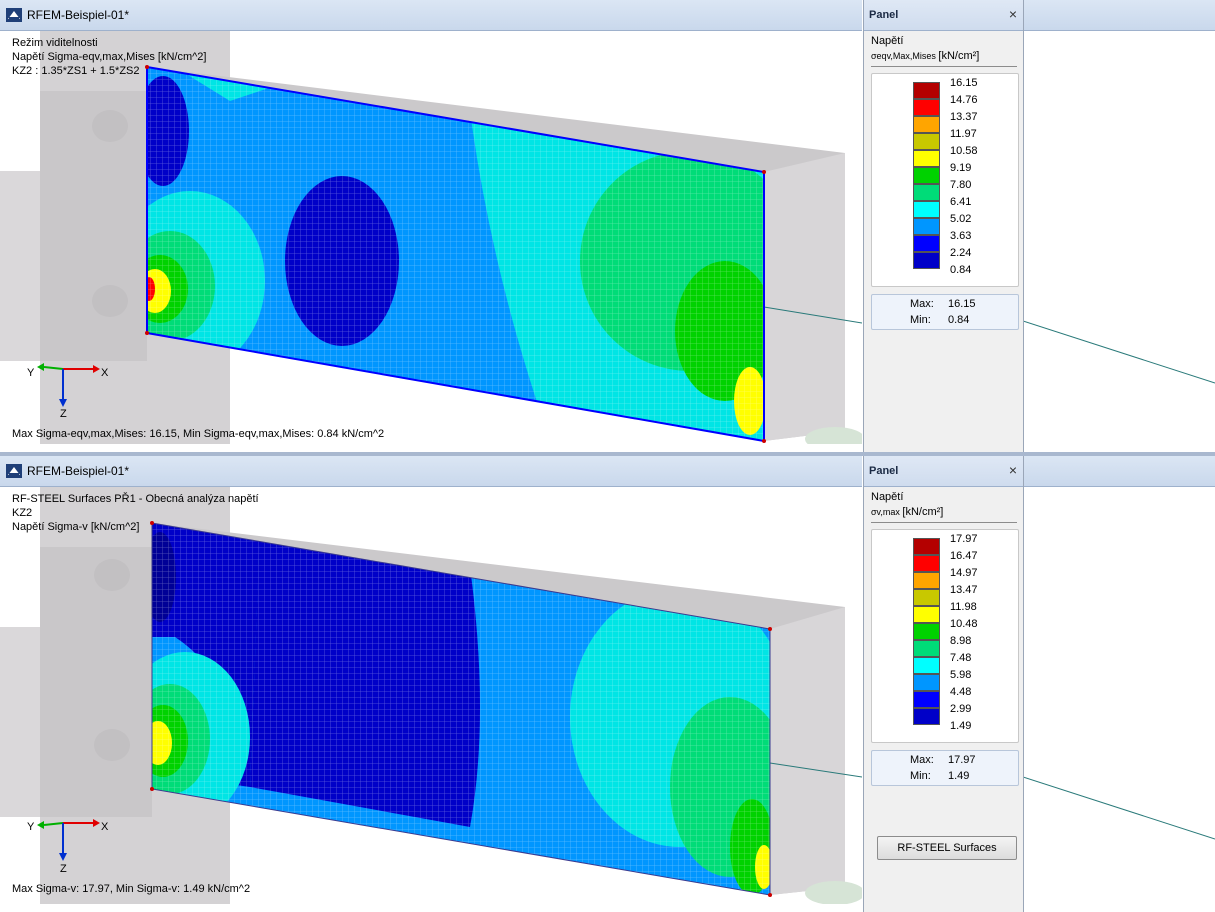 The image size is (1215, 912). Describe the element at coordinates (959, 776) in the screenshot. I see `min-value: 1.49` at that location.